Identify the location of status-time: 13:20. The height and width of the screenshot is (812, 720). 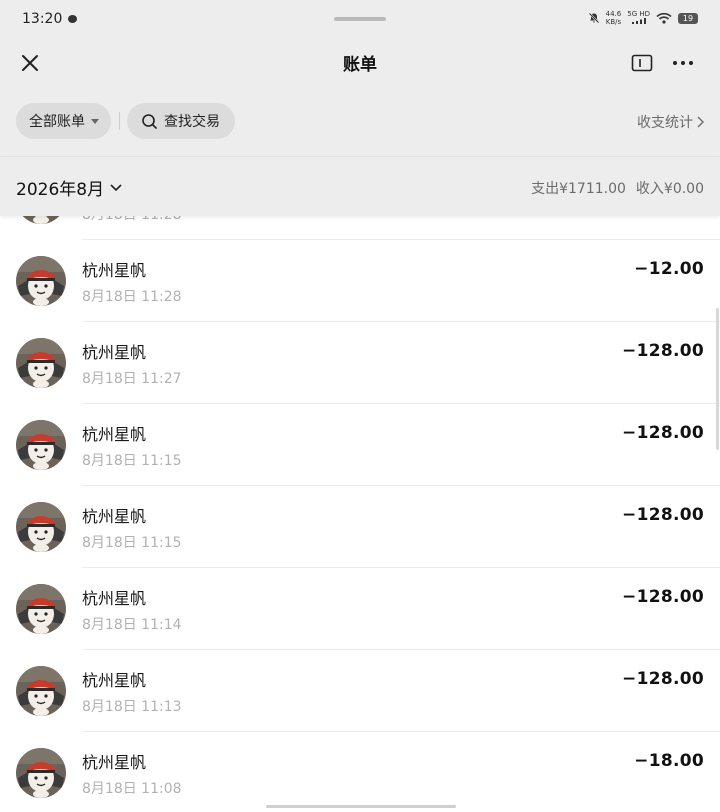
(42, 19).